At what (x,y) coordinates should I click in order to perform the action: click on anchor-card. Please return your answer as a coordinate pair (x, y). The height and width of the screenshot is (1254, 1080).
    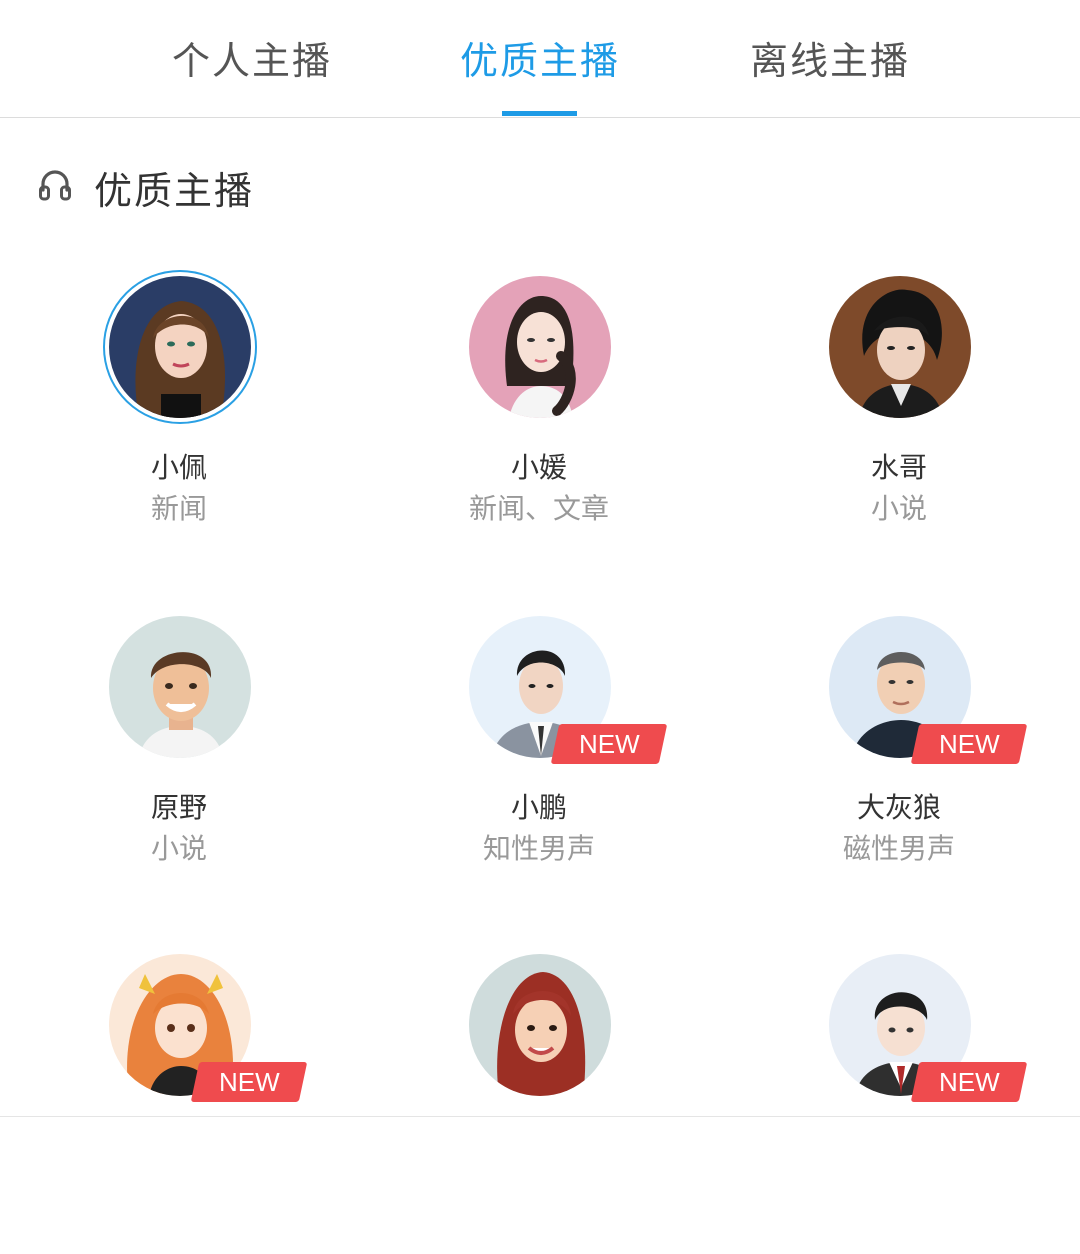
    Looking at the image, I should click on (539, 1104).